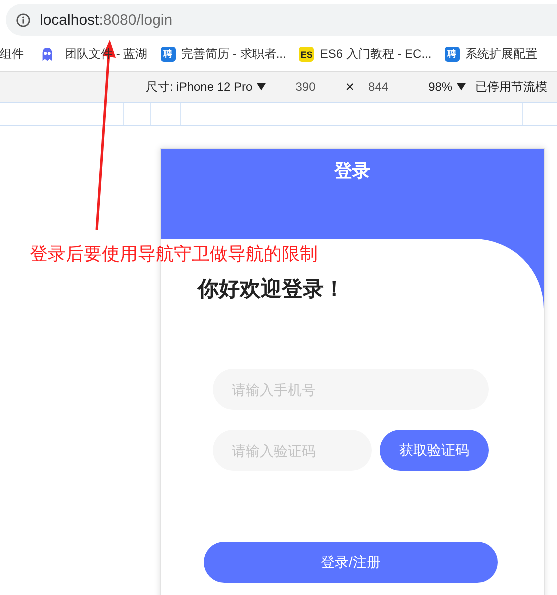  What do you see at coordinates (12, 54) in the screenshot?
I see `bookmark: 组件` at bounding box center [12, 54].